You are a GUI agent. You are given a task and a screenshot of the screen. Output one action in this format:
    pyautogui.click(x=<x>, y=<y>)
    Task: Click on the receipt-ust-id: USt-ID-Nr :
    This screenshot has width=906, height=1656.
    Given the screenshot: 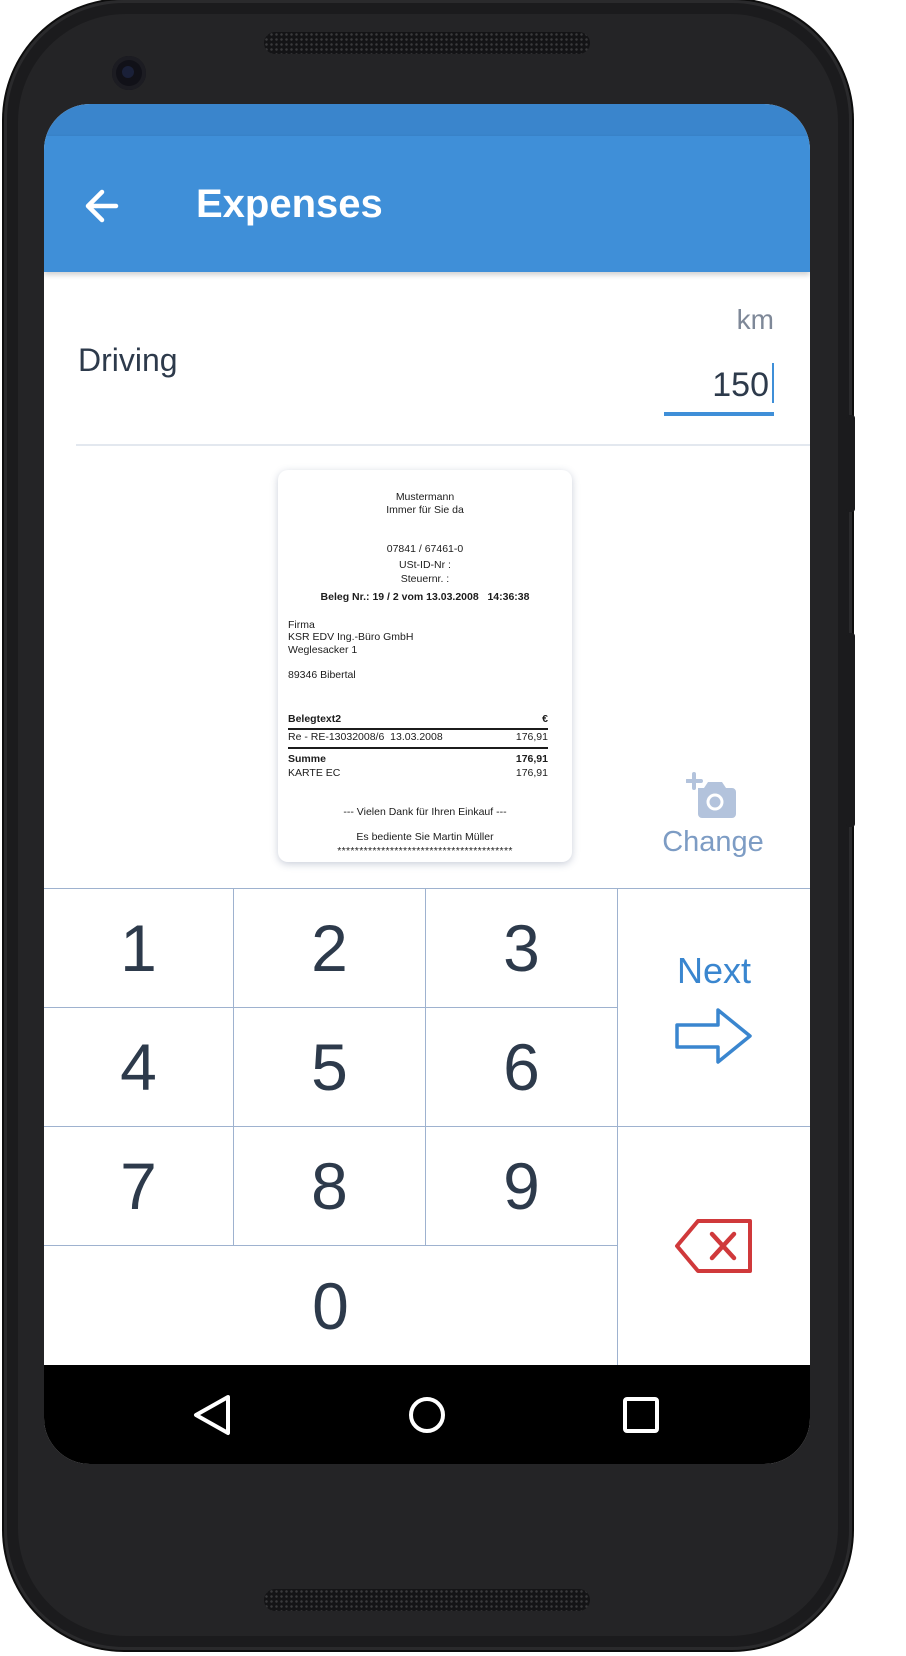 What is the action you would take?
    pyautogui.click(x=425, y=565)
    